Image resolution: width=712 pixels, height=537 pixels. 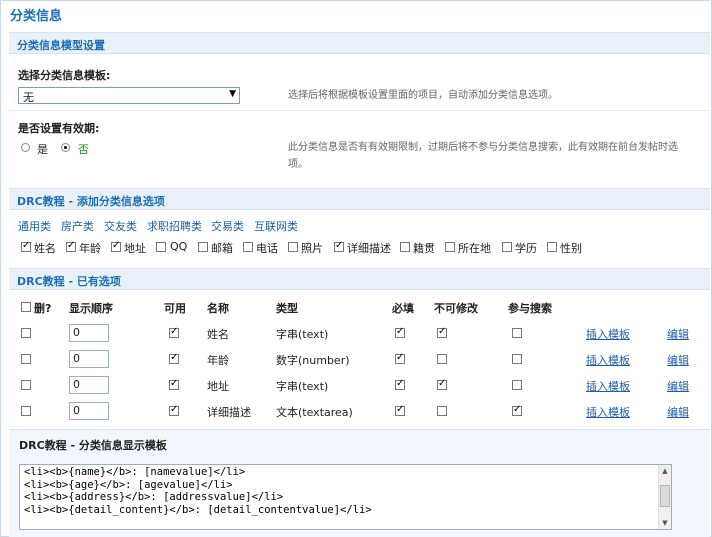 What do you see at coordinates (42, 149) in the screenshot?
I see `expiry-yes-label: 是` at bounding box center [42, 149].